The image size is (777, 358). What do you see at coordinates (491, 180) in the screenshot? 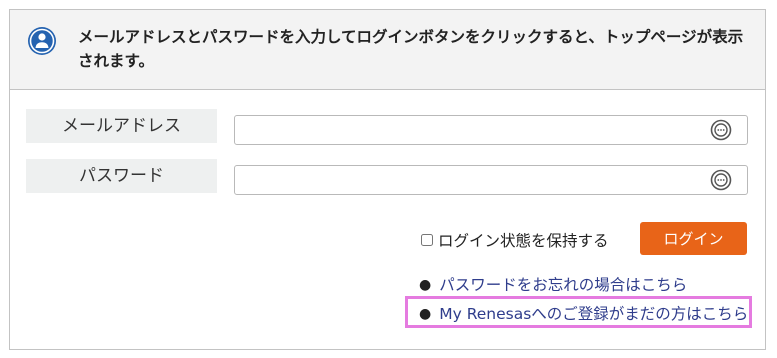
I see `password-field` at bounding box center [491, 180].